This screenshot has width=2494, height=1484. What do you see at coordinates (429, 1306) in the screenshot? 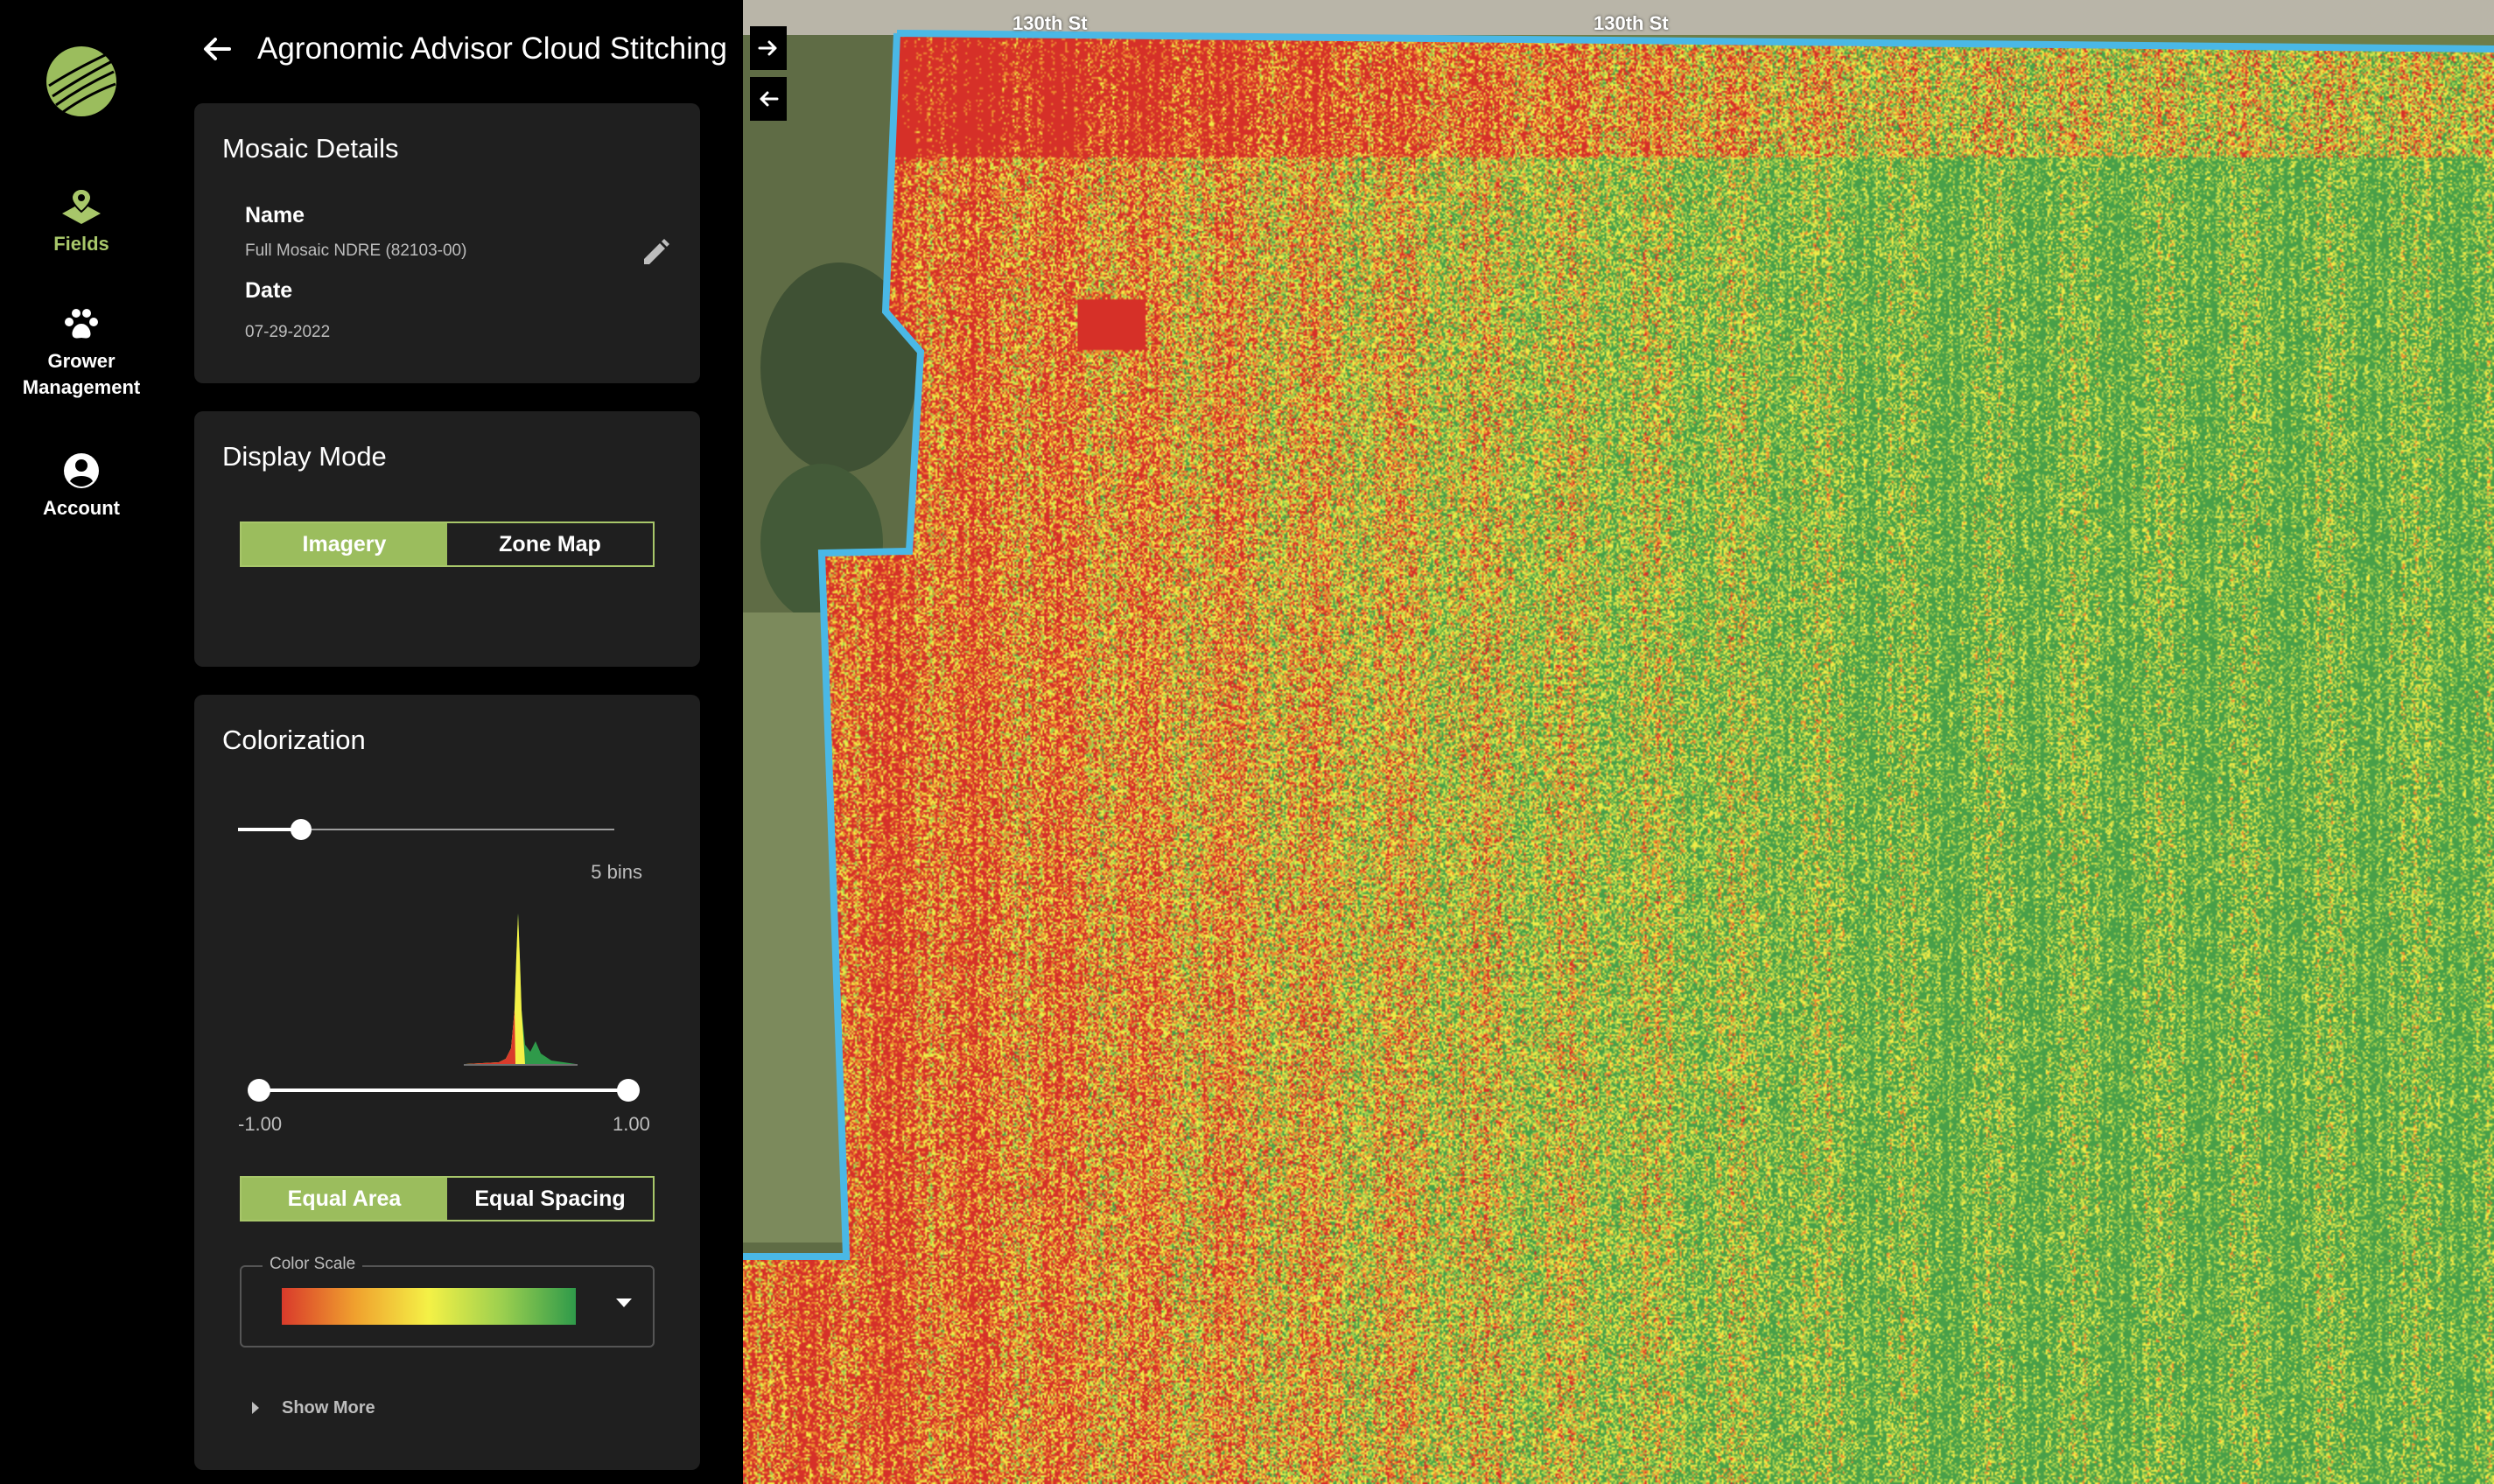
I see `color-scale-ramp` at bounding box center [429, 1306].